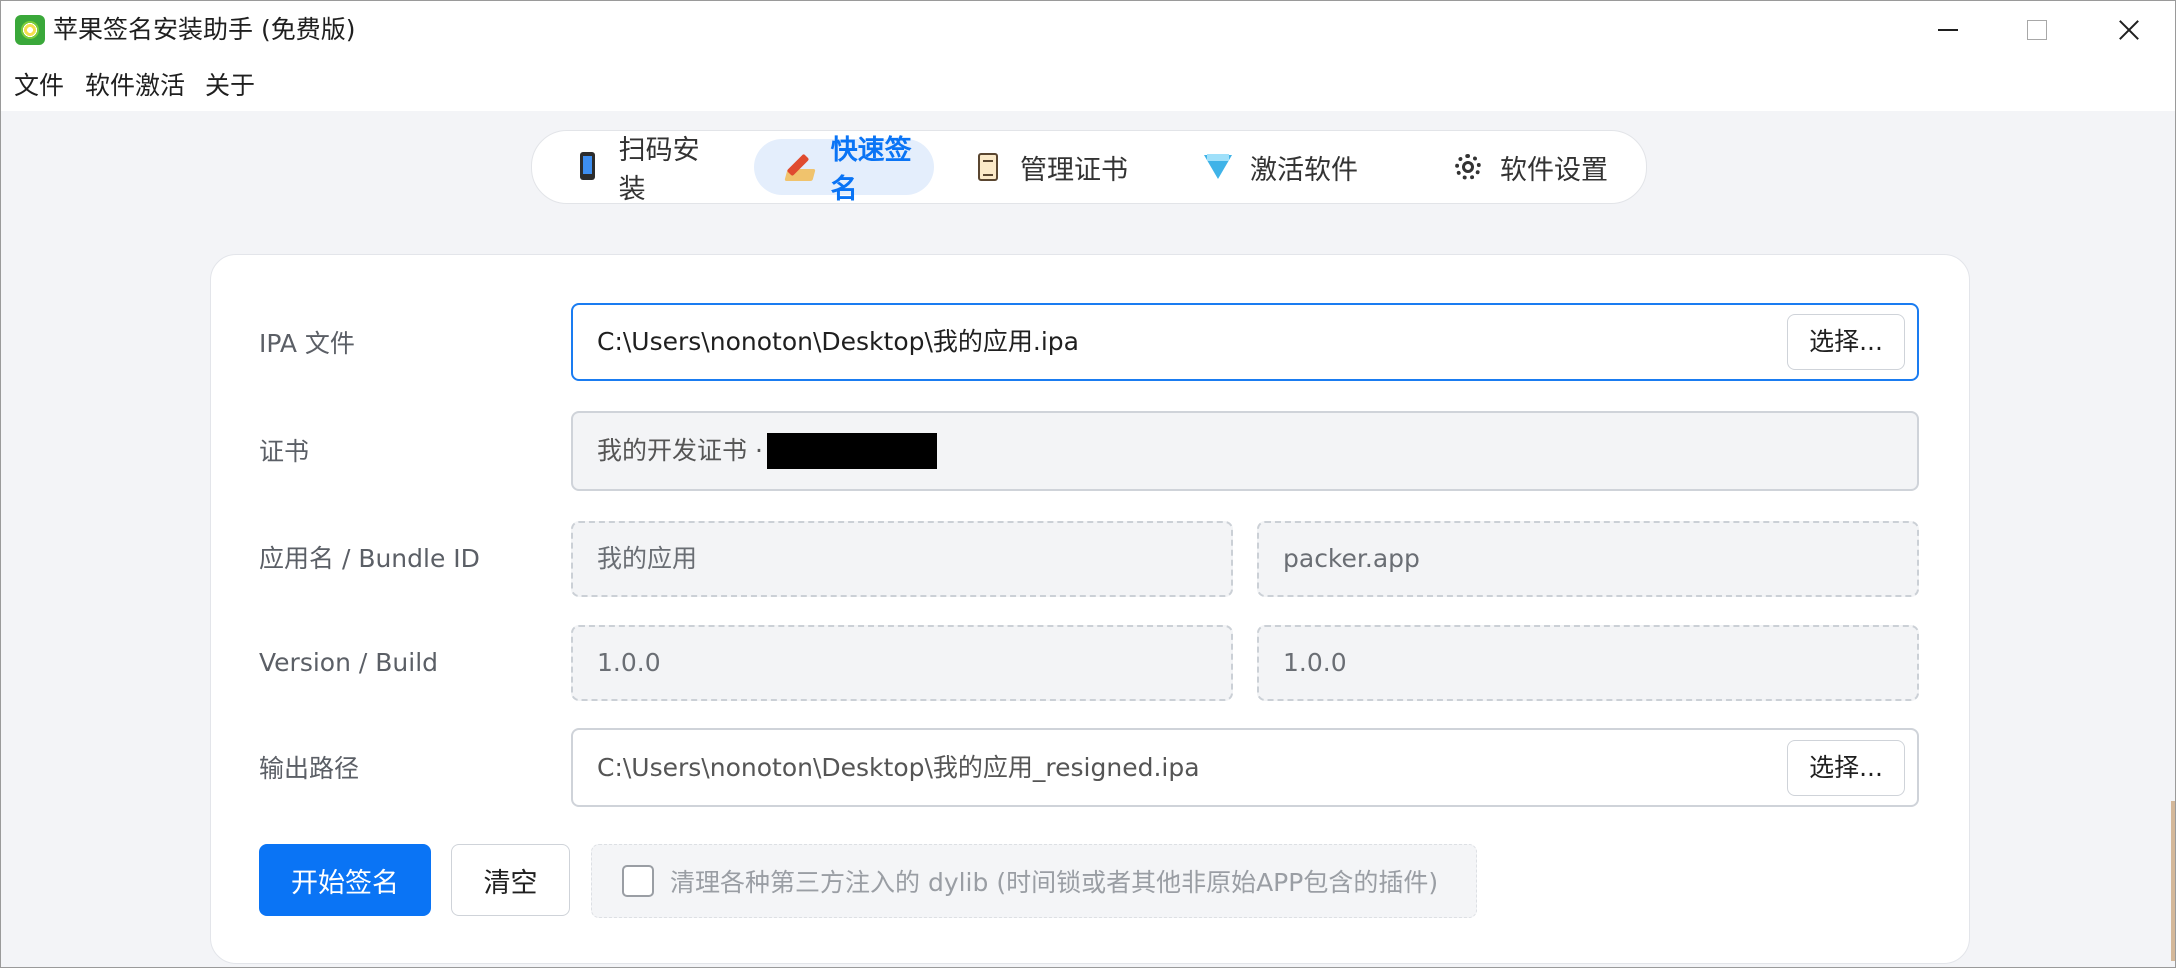 This screenshot has height=968, width=2176. I want to click on pen-signature-icon, so click(799, 167).